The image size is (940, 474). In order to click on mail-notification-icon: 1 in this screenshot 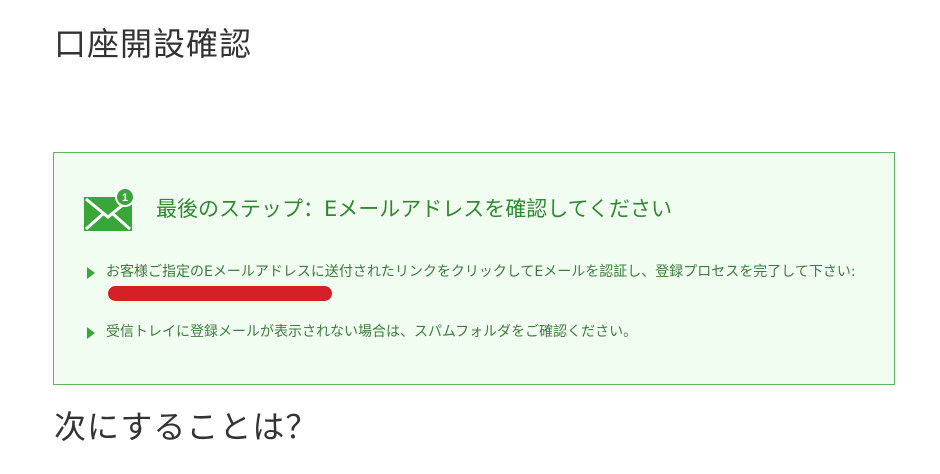, I will do `click(111, 210)`.